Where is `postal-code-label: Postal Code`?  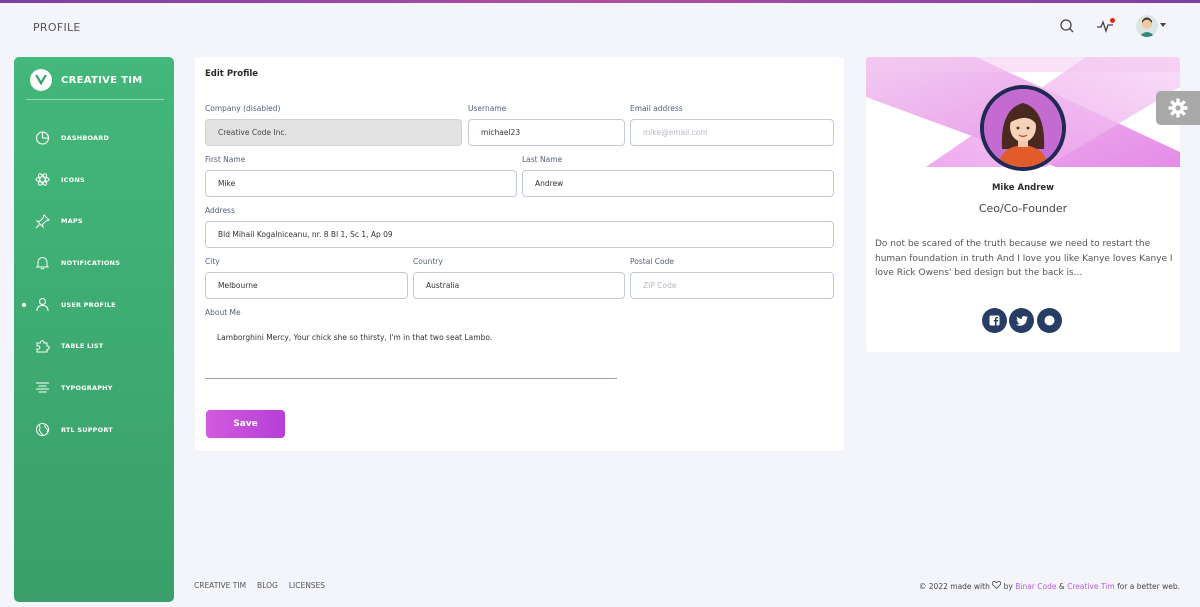 postal-code-label: Postal Code is located at coordinates (652, 261).